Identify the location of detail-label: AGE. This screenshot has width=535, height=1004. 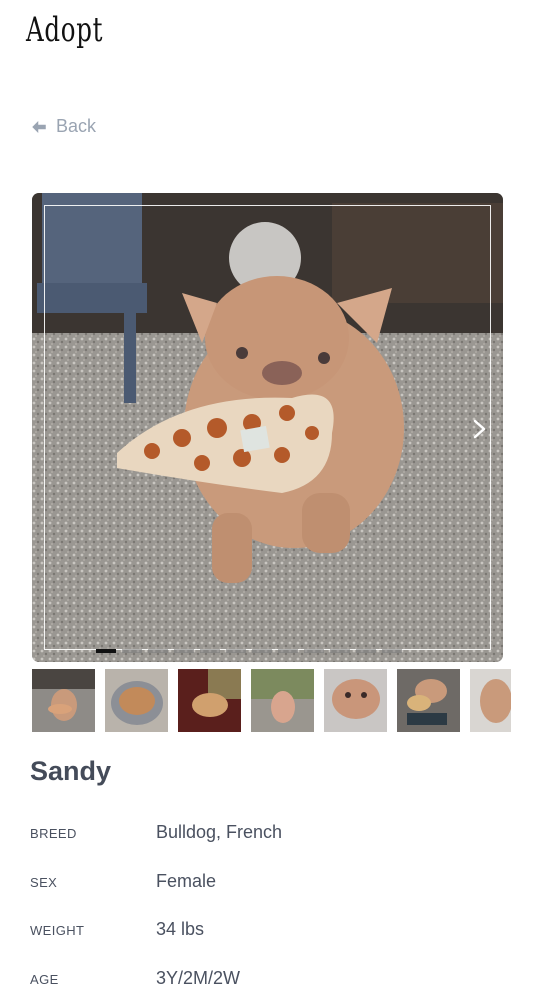
(44, 979).